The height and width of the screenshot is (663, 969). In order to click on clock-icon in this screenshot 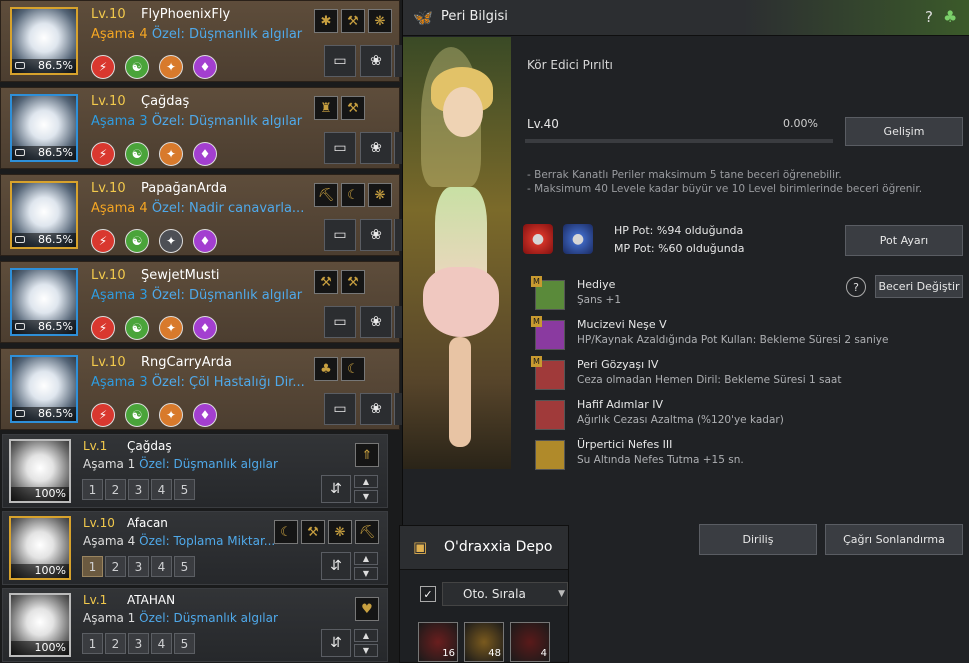, I will do `click(550, 455)`.